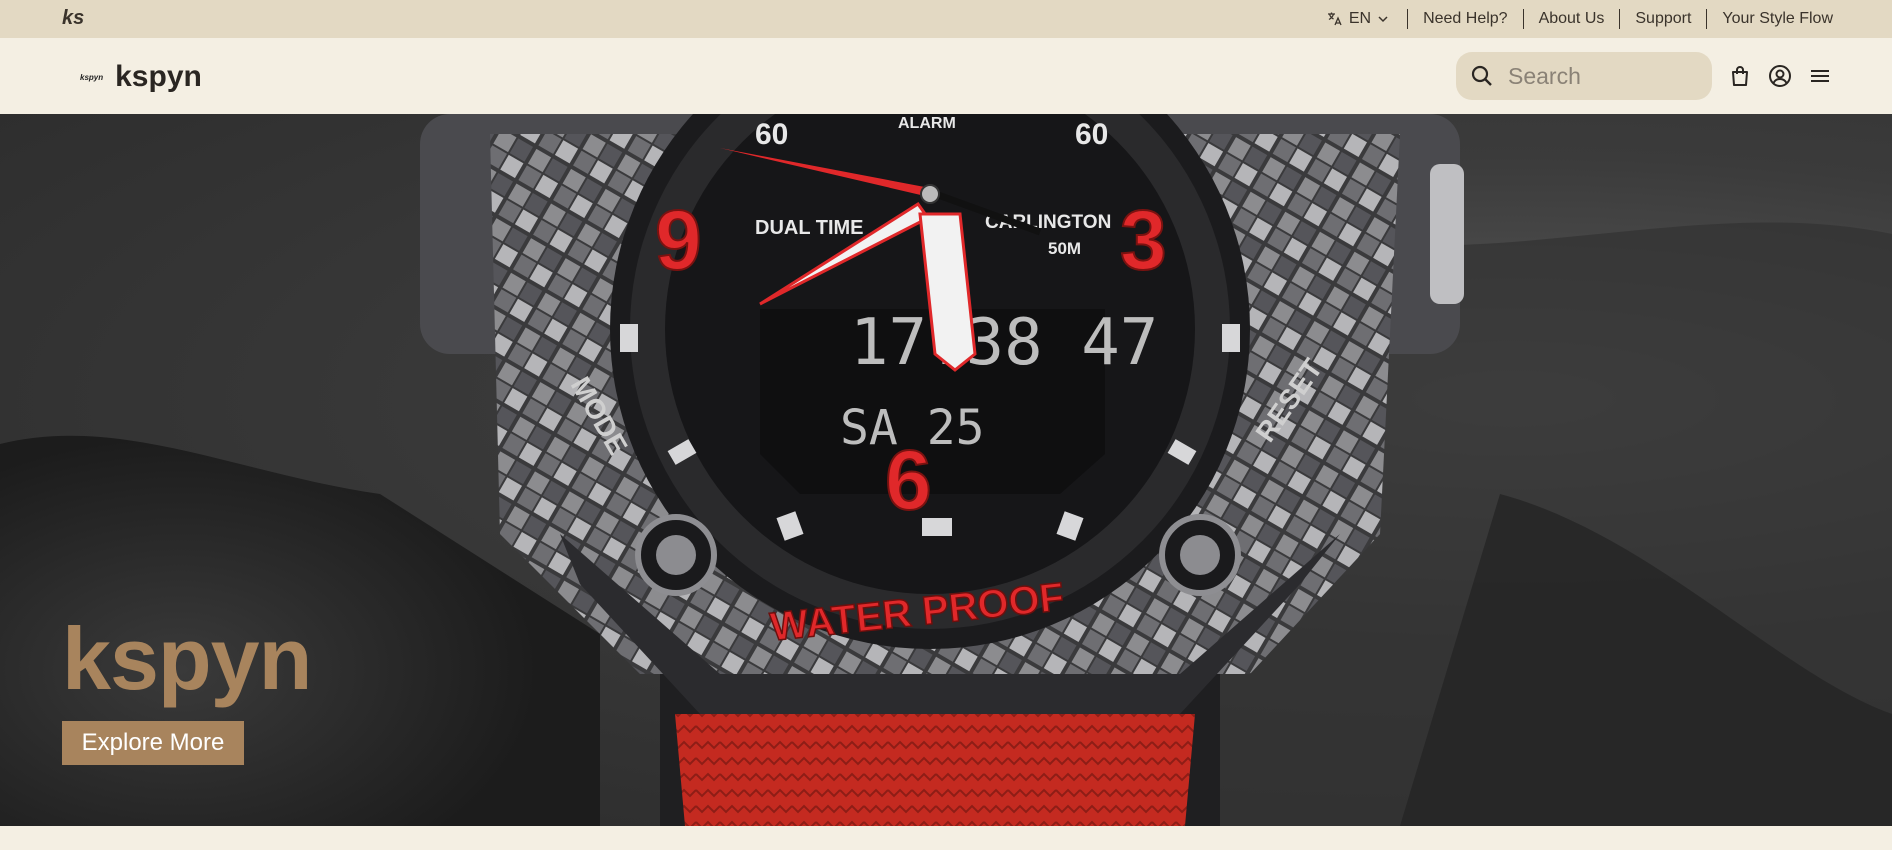 The height and width of the screenshot is (850, 1892). I want to click on link-about-us: About Us, so click(1571, 19).